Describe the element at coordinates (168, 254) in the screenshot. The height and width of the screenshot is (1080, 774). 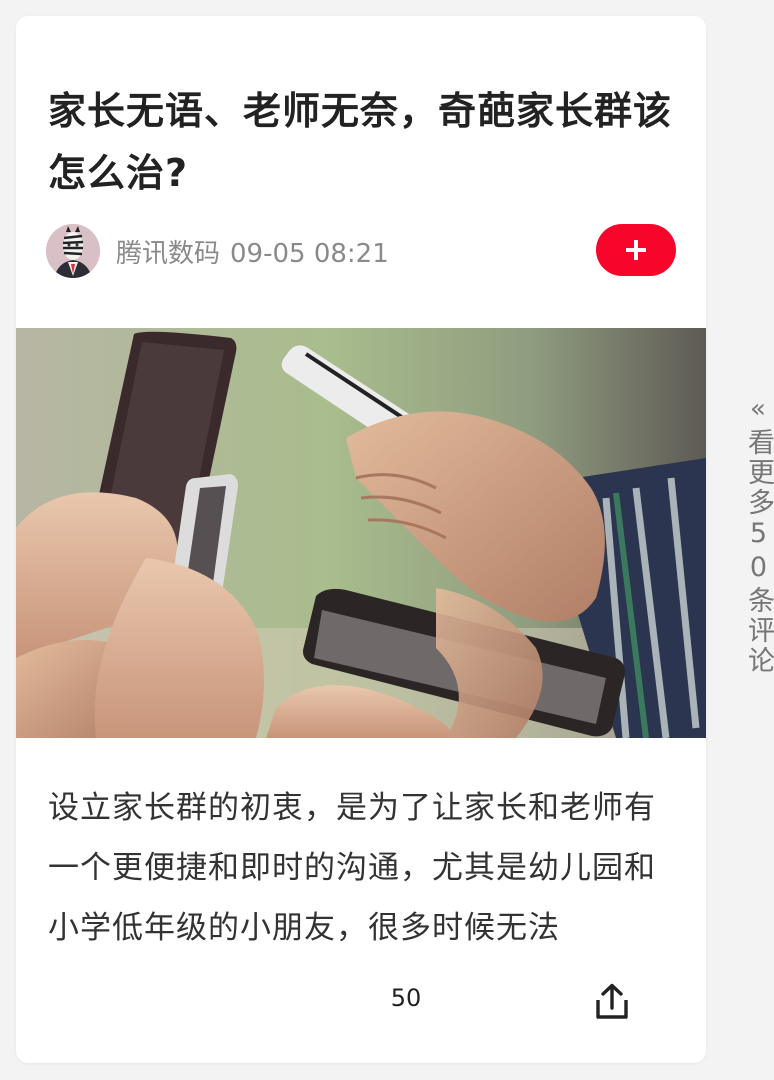
I see `source-name: 腾讯数码` at that location.